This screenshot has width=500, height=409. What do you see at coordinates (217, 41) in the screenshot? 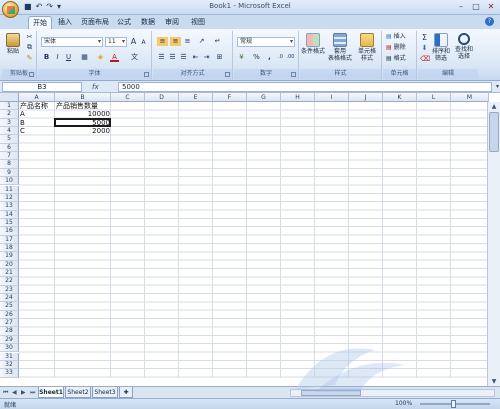
I see `wrap-text-icon: ↵` at bounding box center [217, 41].